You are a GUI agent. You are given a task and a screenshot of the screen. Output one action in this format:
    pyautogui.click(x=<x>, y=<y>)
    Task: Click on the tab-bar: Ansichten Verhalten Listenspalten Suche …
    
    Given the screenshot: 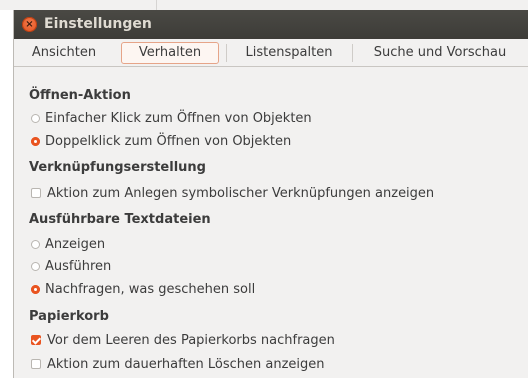 What is the action you would take?
    pyautogui.click(x=271, y=53)
    